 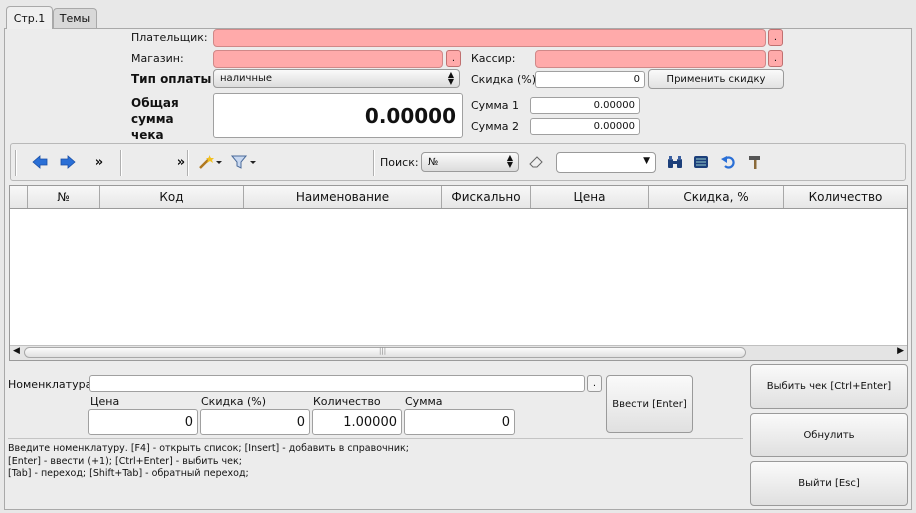 I want to click on search-label: Поиск:, so click(x=399, y=162).